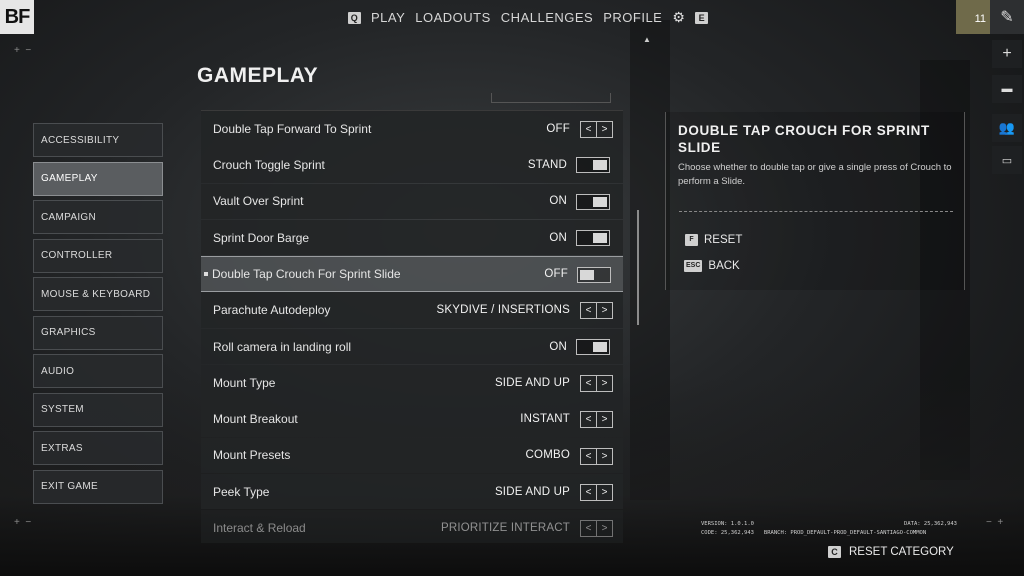  I want to click on corner-marker-icon: − +, so click(995, 522).